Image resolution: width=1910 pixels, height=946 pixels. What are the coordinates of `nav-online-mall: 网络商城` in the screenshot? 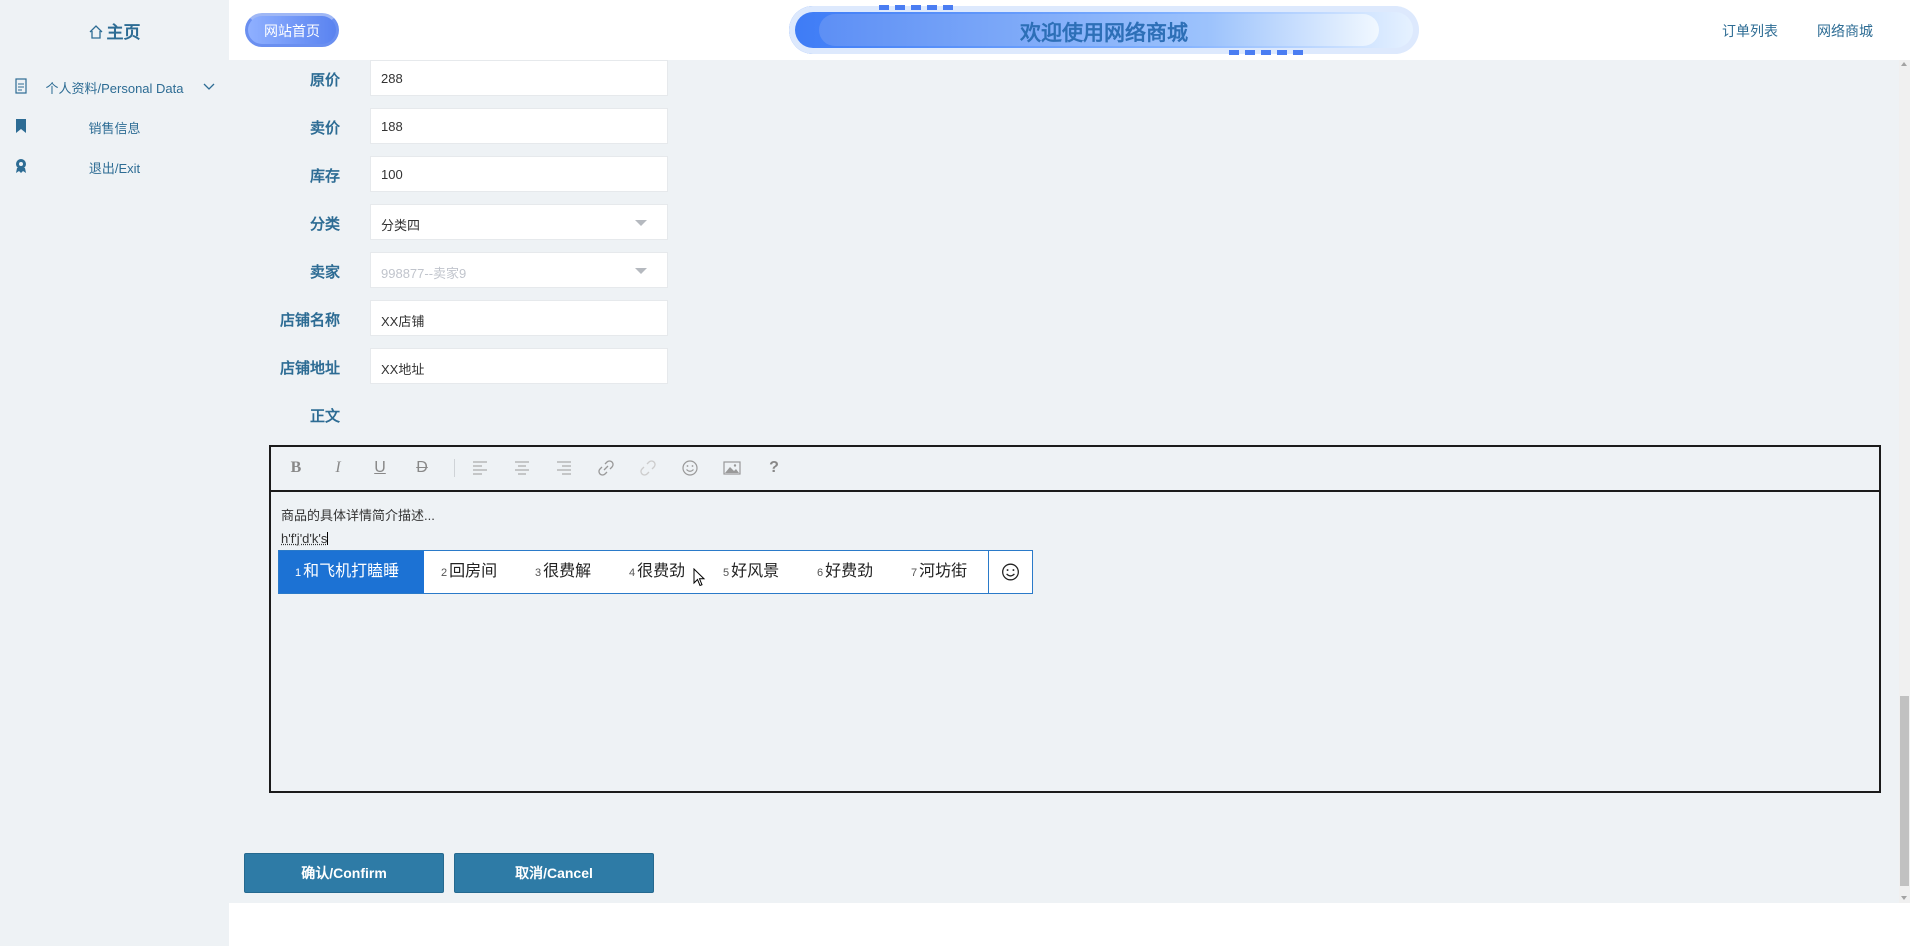 It's located at (1845, 31).